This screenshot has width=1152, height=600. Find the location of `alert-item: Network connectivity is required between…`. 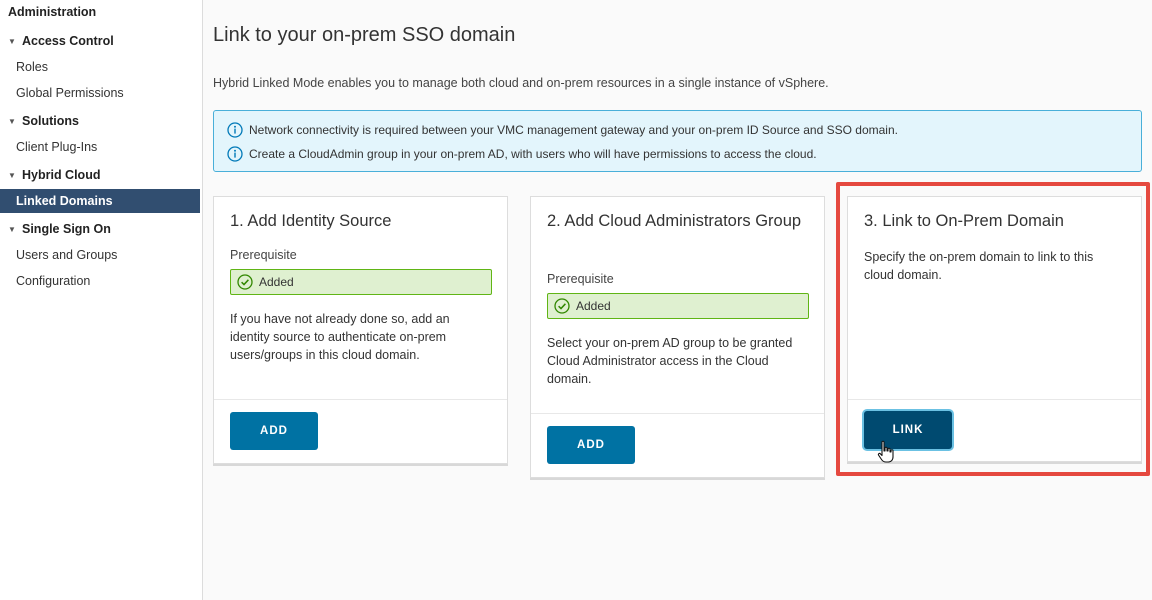

alert-item: Network connectivity is required between… is located at coordinates (562, 130).